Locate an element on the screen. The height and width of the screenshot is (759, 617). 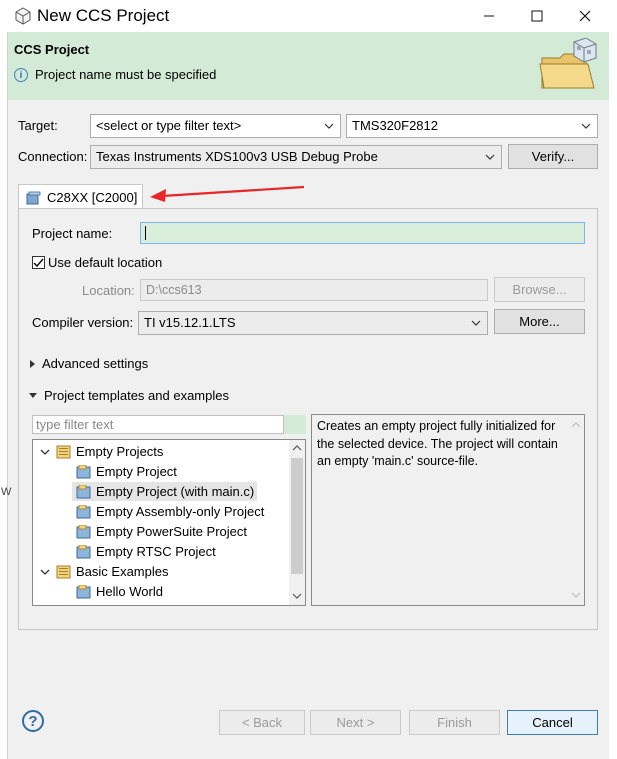
annotation-arrow is located at coordinates (227, 193).